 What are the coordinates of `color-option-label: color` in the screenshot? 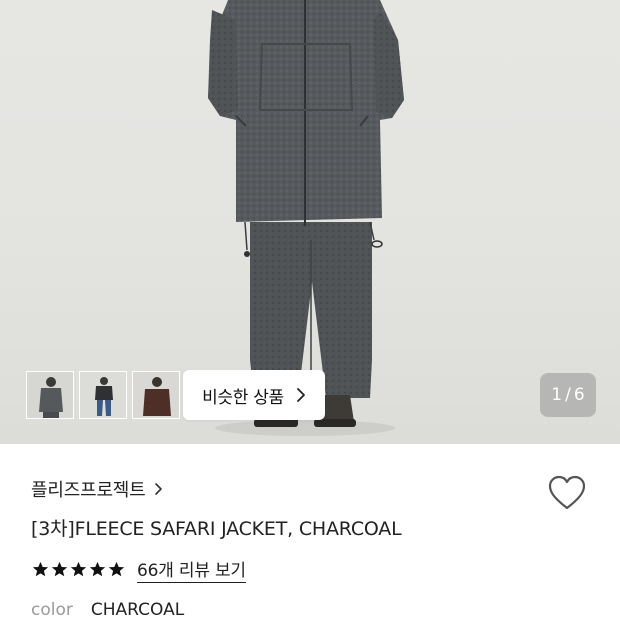 It's located at (52, 610).